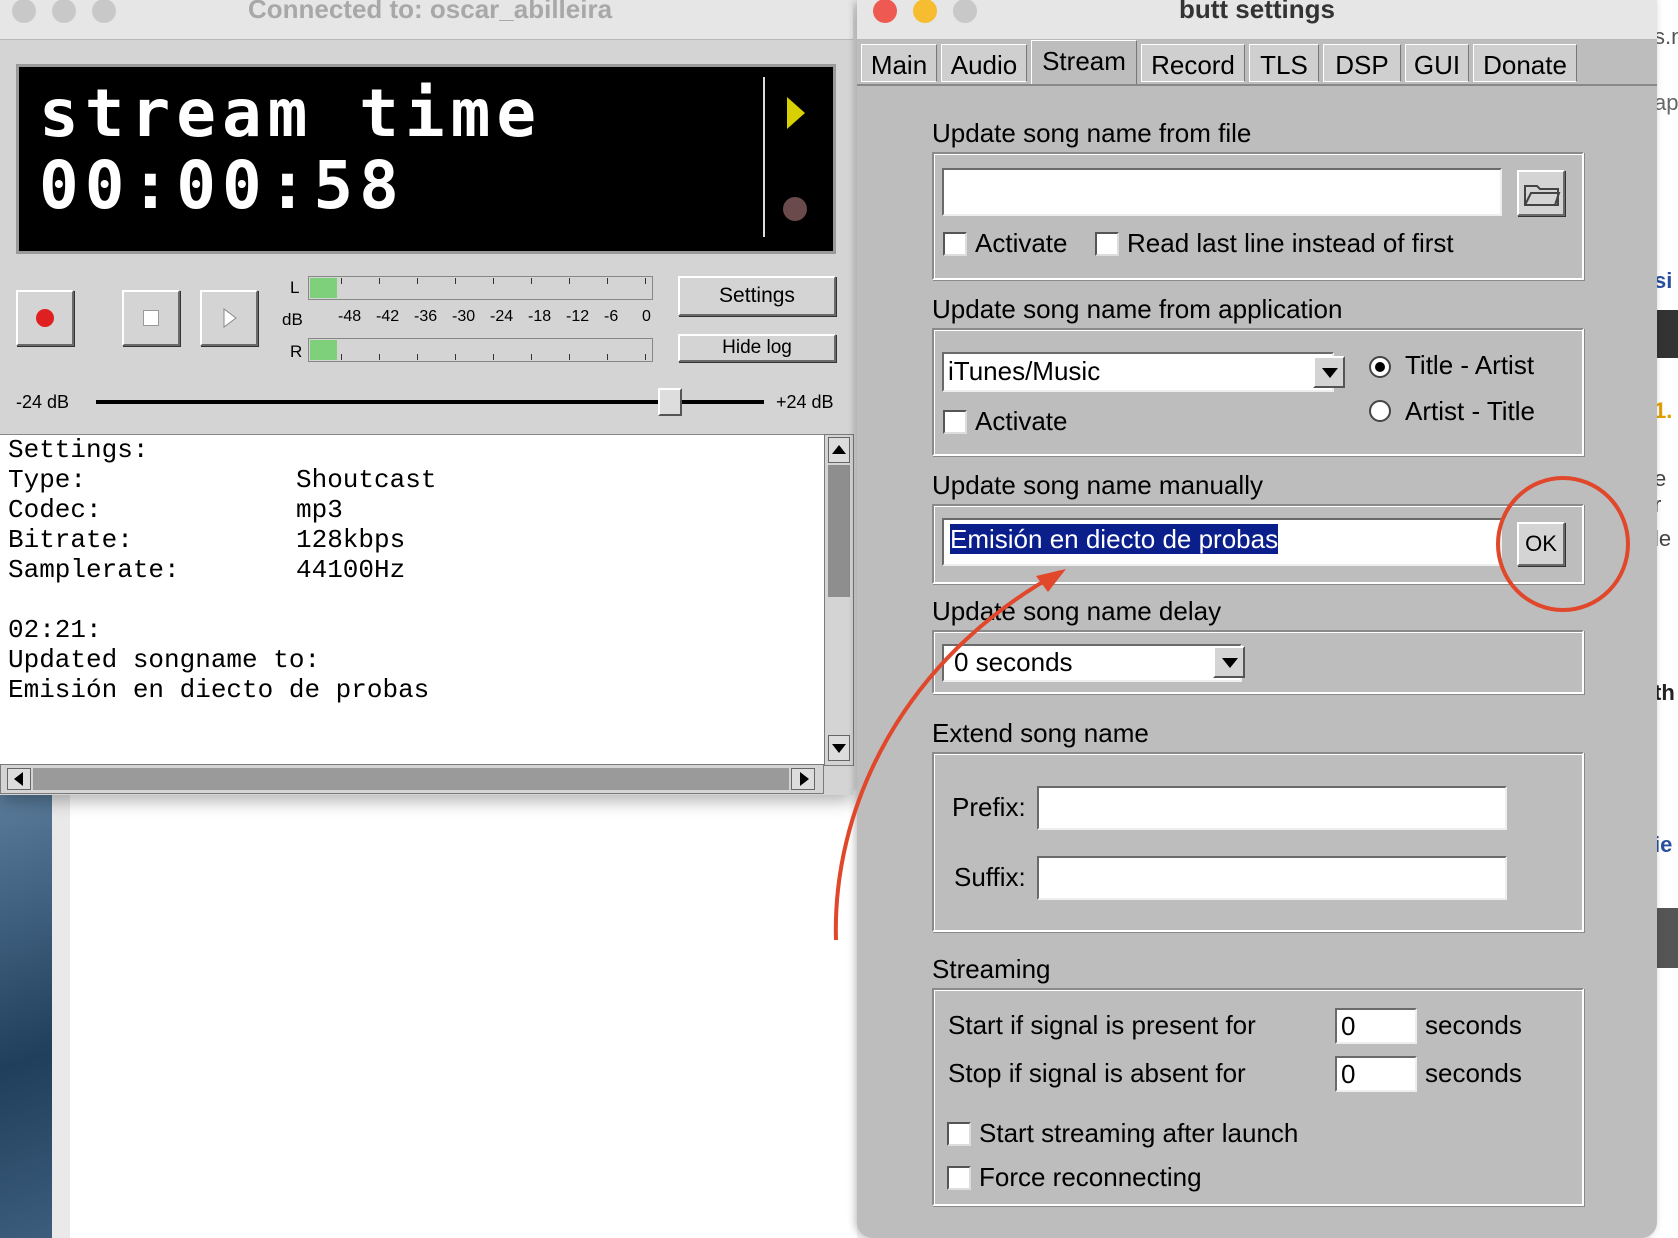 This screenshot has height=1238, width=1678. Describe the element at coordinates (1051, 580) in the screenshot. I see `annotation-arrowhead` at that location.